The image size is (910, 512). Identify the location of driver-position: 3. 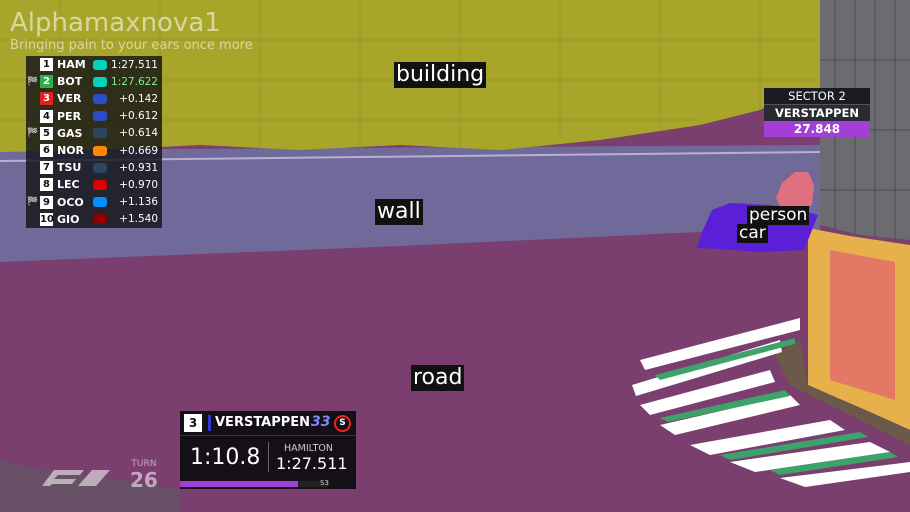
(193, 423).